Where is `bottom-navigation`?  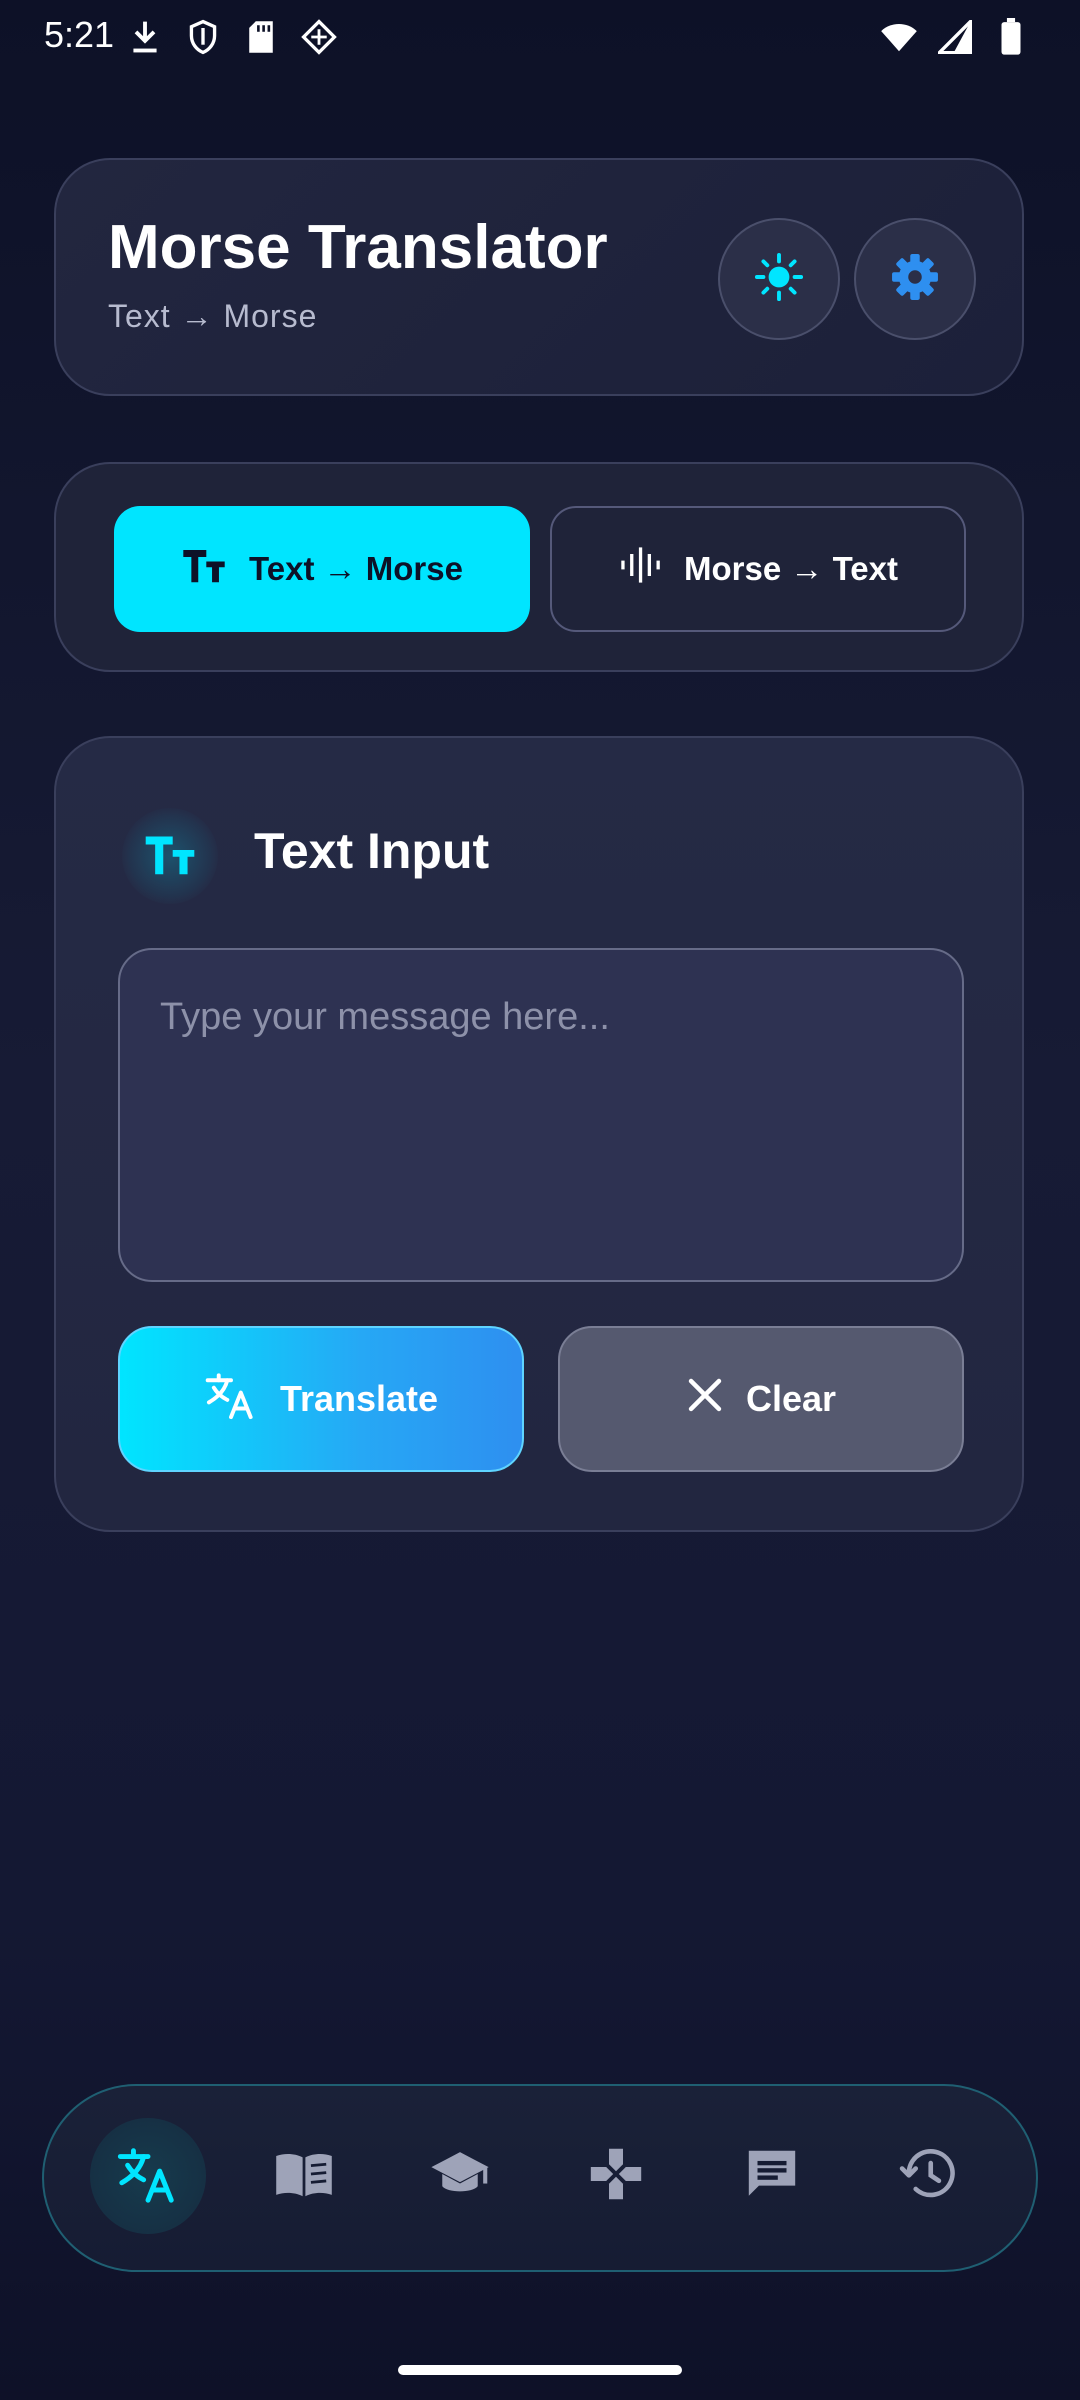 bottom-navigation is located at coordinates (540, 2178).